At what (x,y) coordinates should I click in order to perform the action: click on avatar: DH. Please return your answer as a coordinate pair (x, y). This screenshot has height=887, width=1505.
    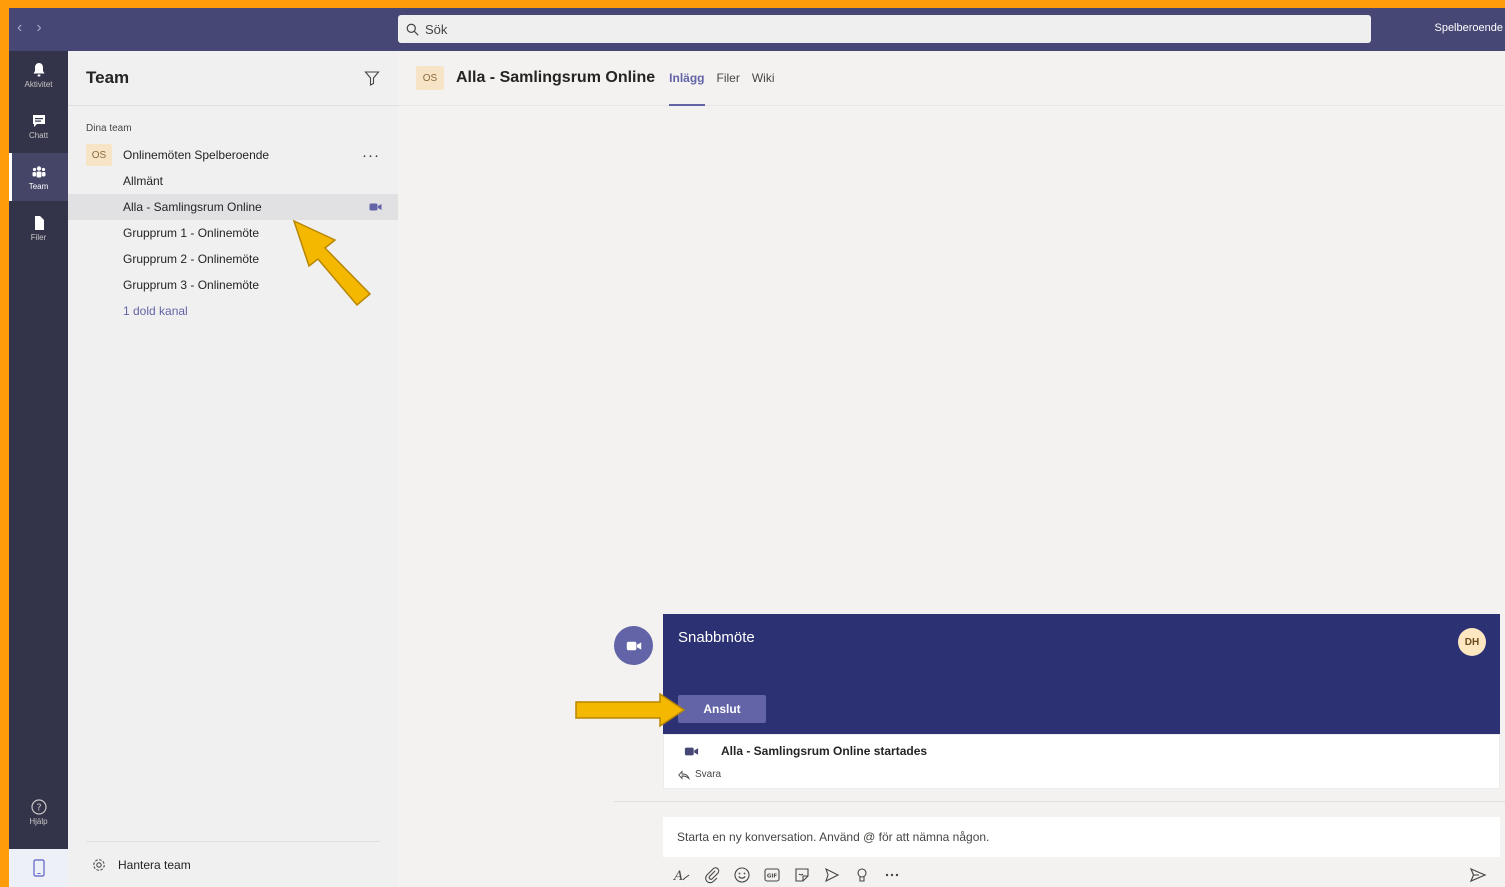
    Looking at the image, I should click on (1472, 642).